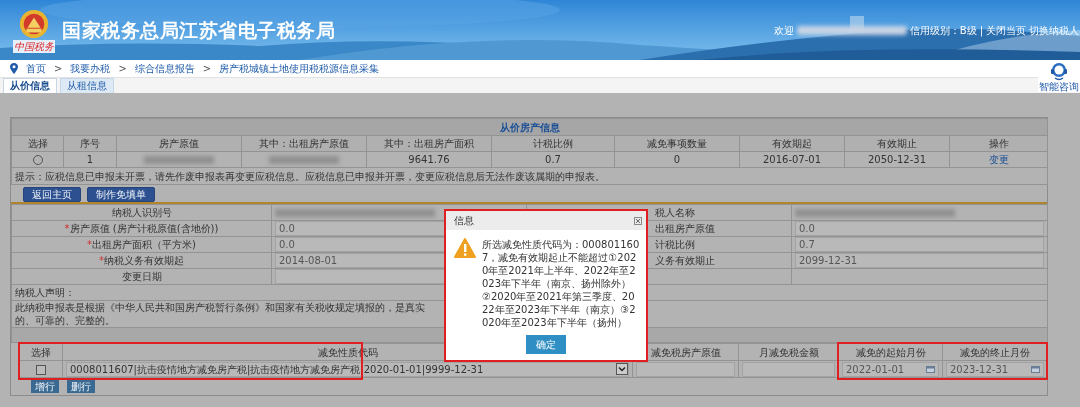 Image resolution: width=1080 pixels, height=407 pixels. I want to click on warning-icon, so click(465, 248).